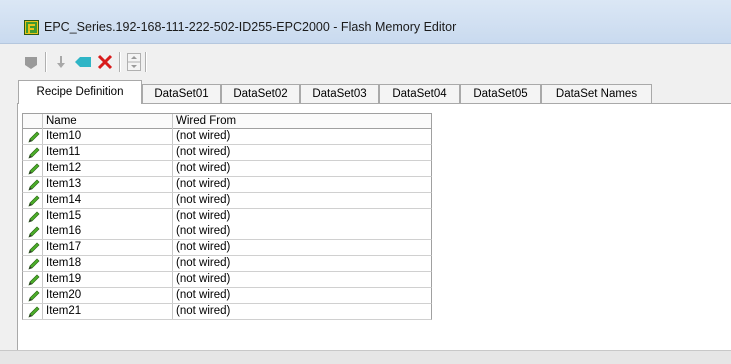 The height and width of the screenshot is (364, 731). I want to click on table-row: Item20 (not wired), so click(227, 296).